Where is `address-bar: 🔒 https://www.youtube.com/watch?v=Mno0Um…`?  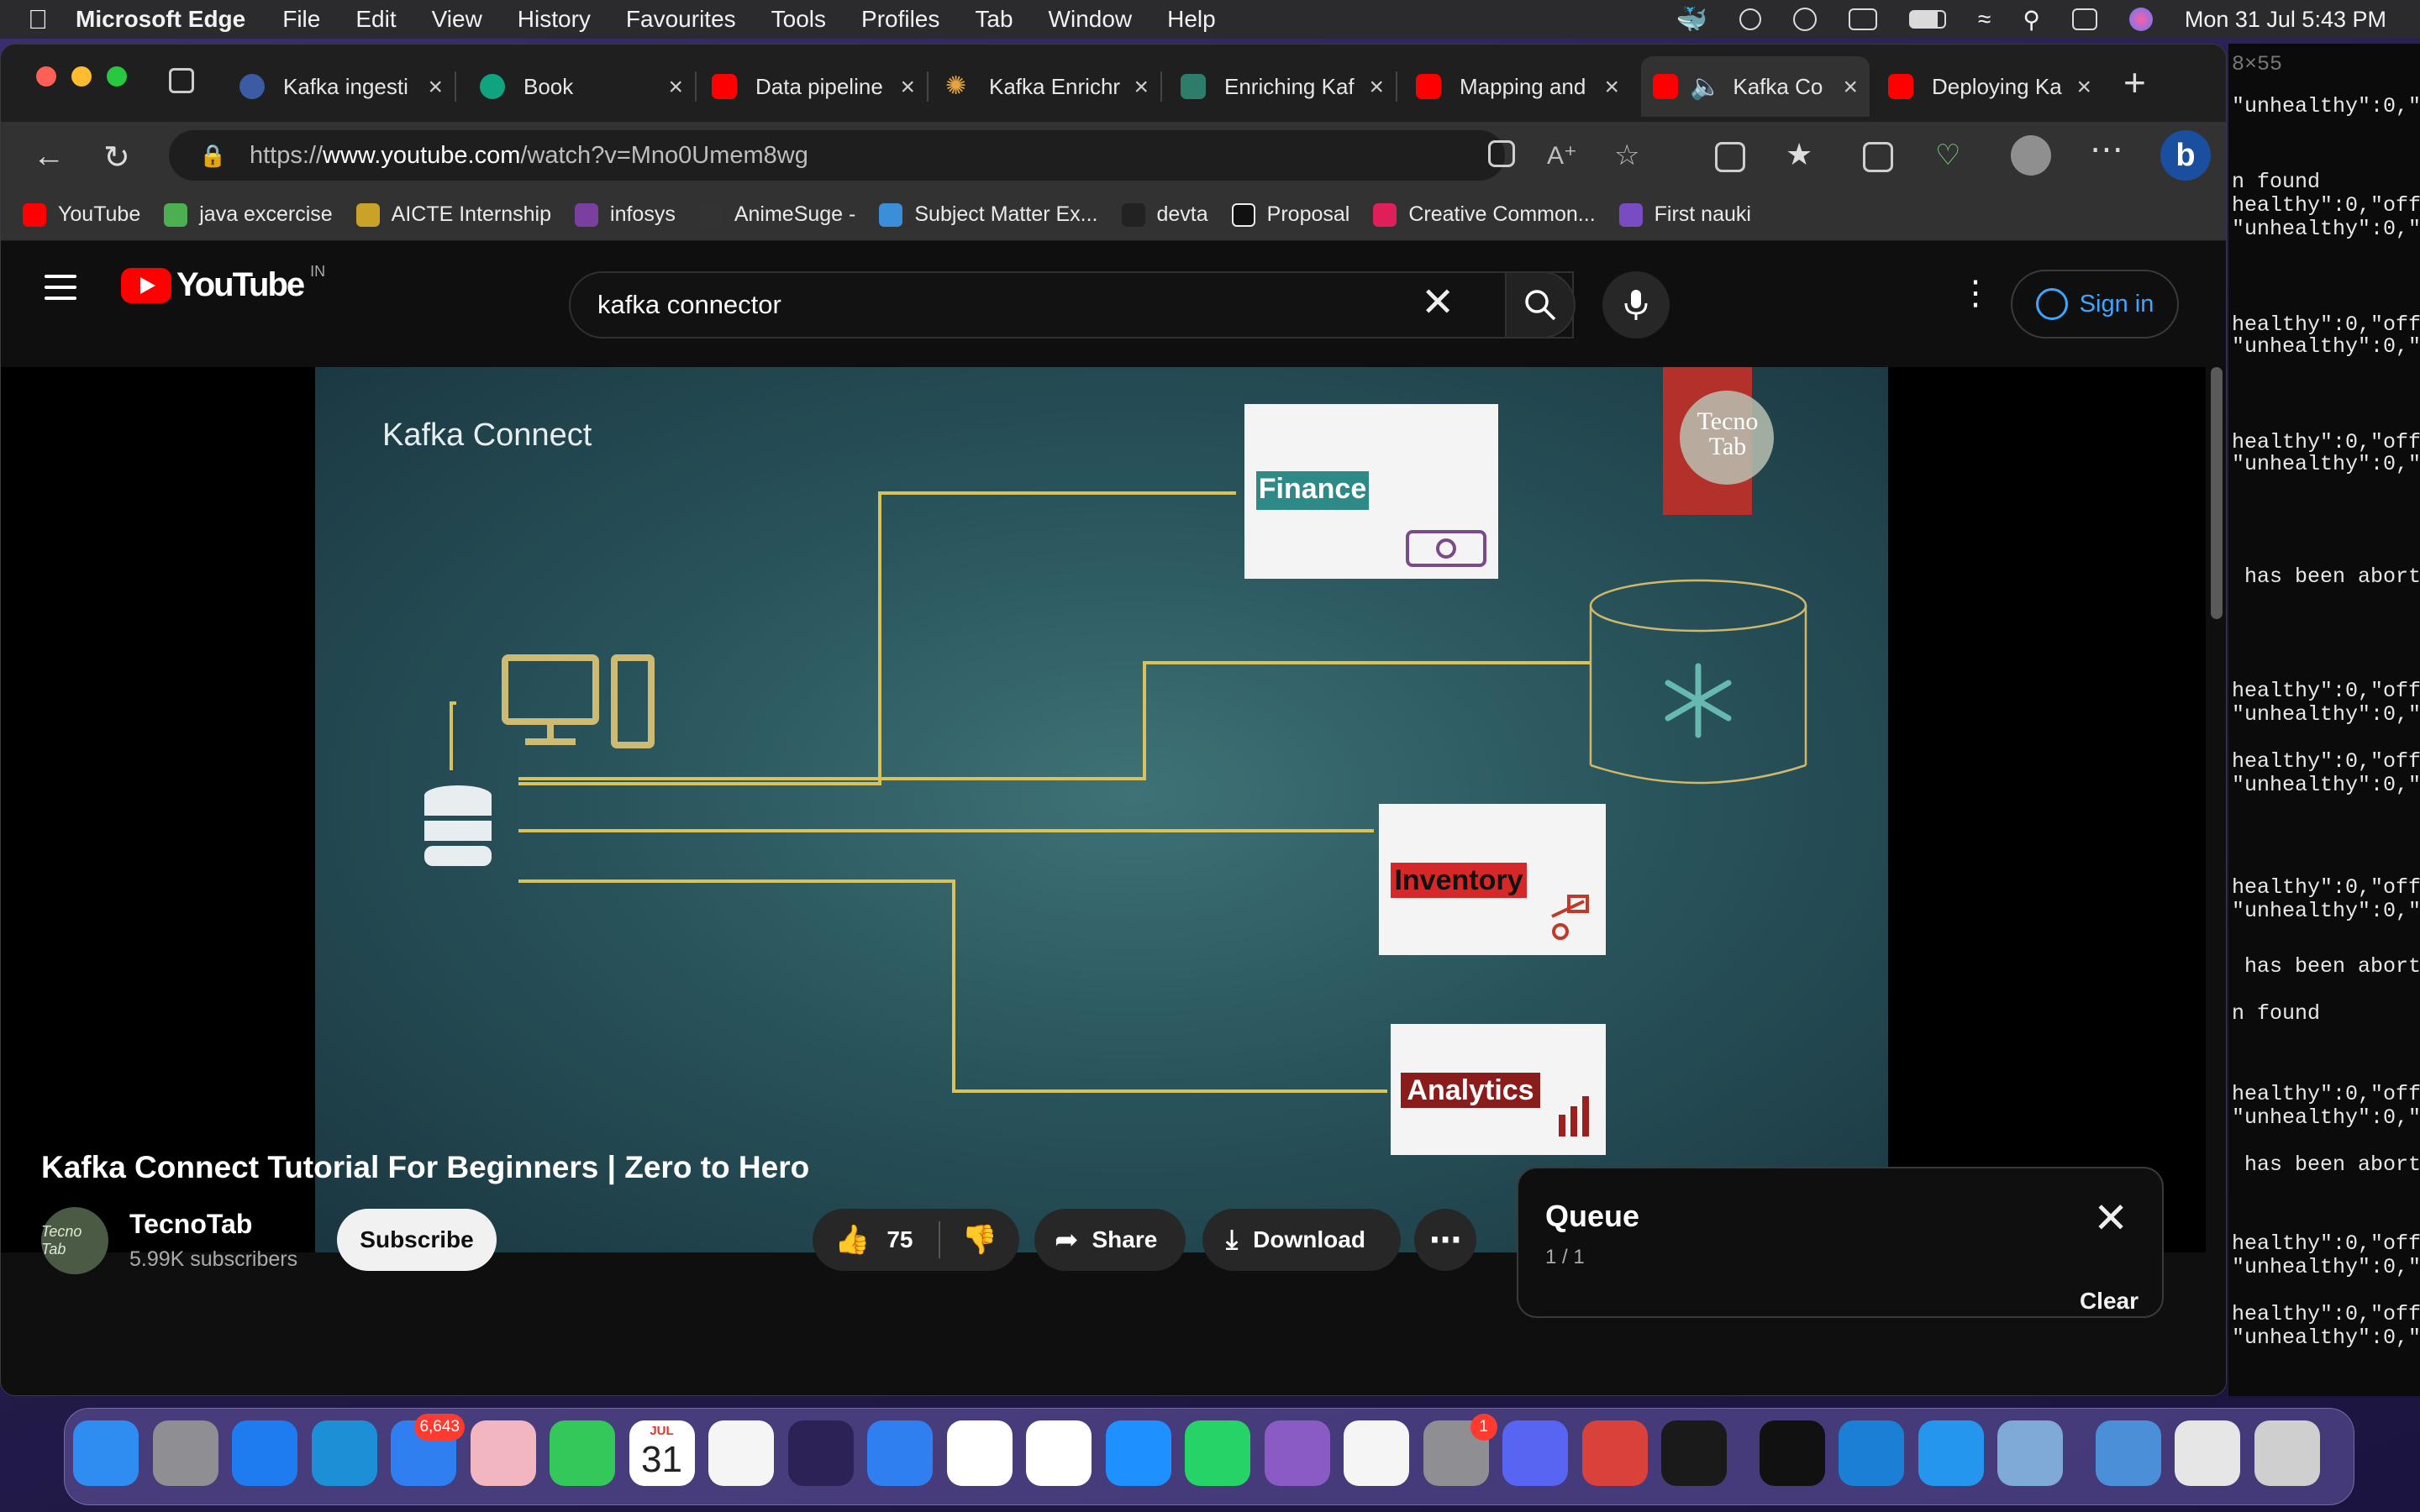
address-bar: 🔒 https://www.youtube.com/watch?v=Mno0Um… is located at coordinates (904, 155).